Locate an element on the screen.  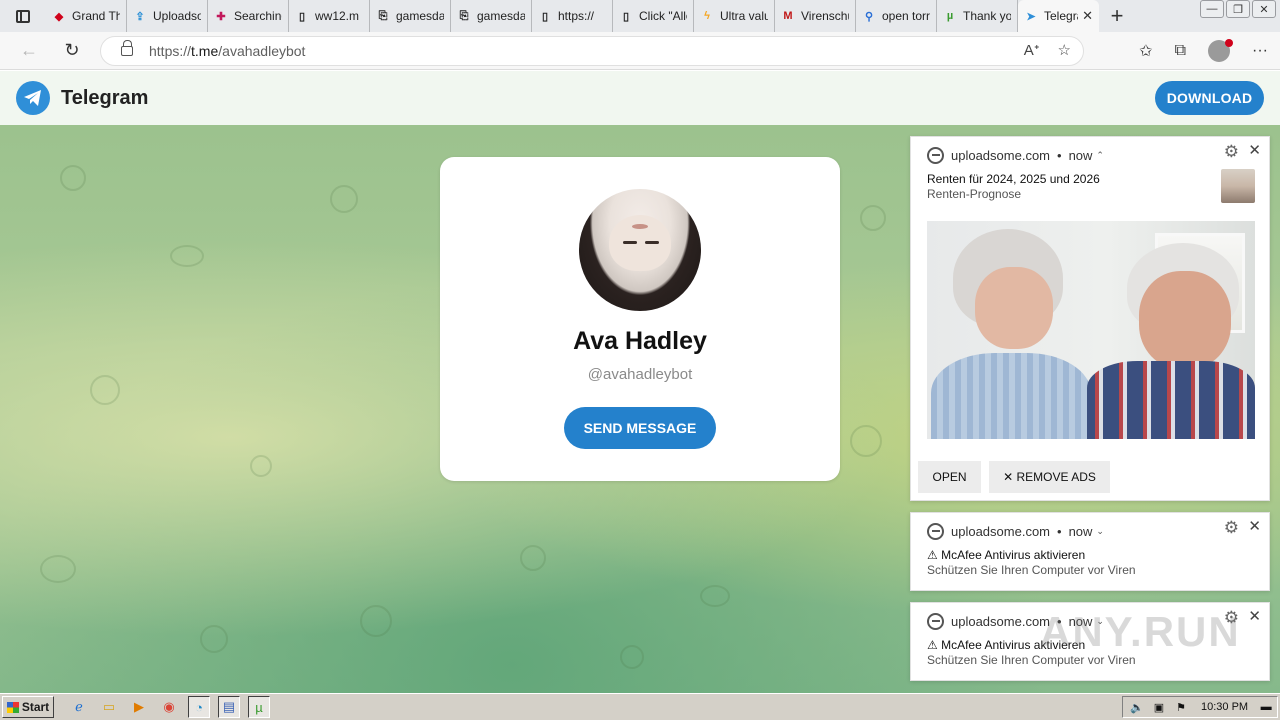
chrome-icon: ◉ is located at coordinates (169, 707).